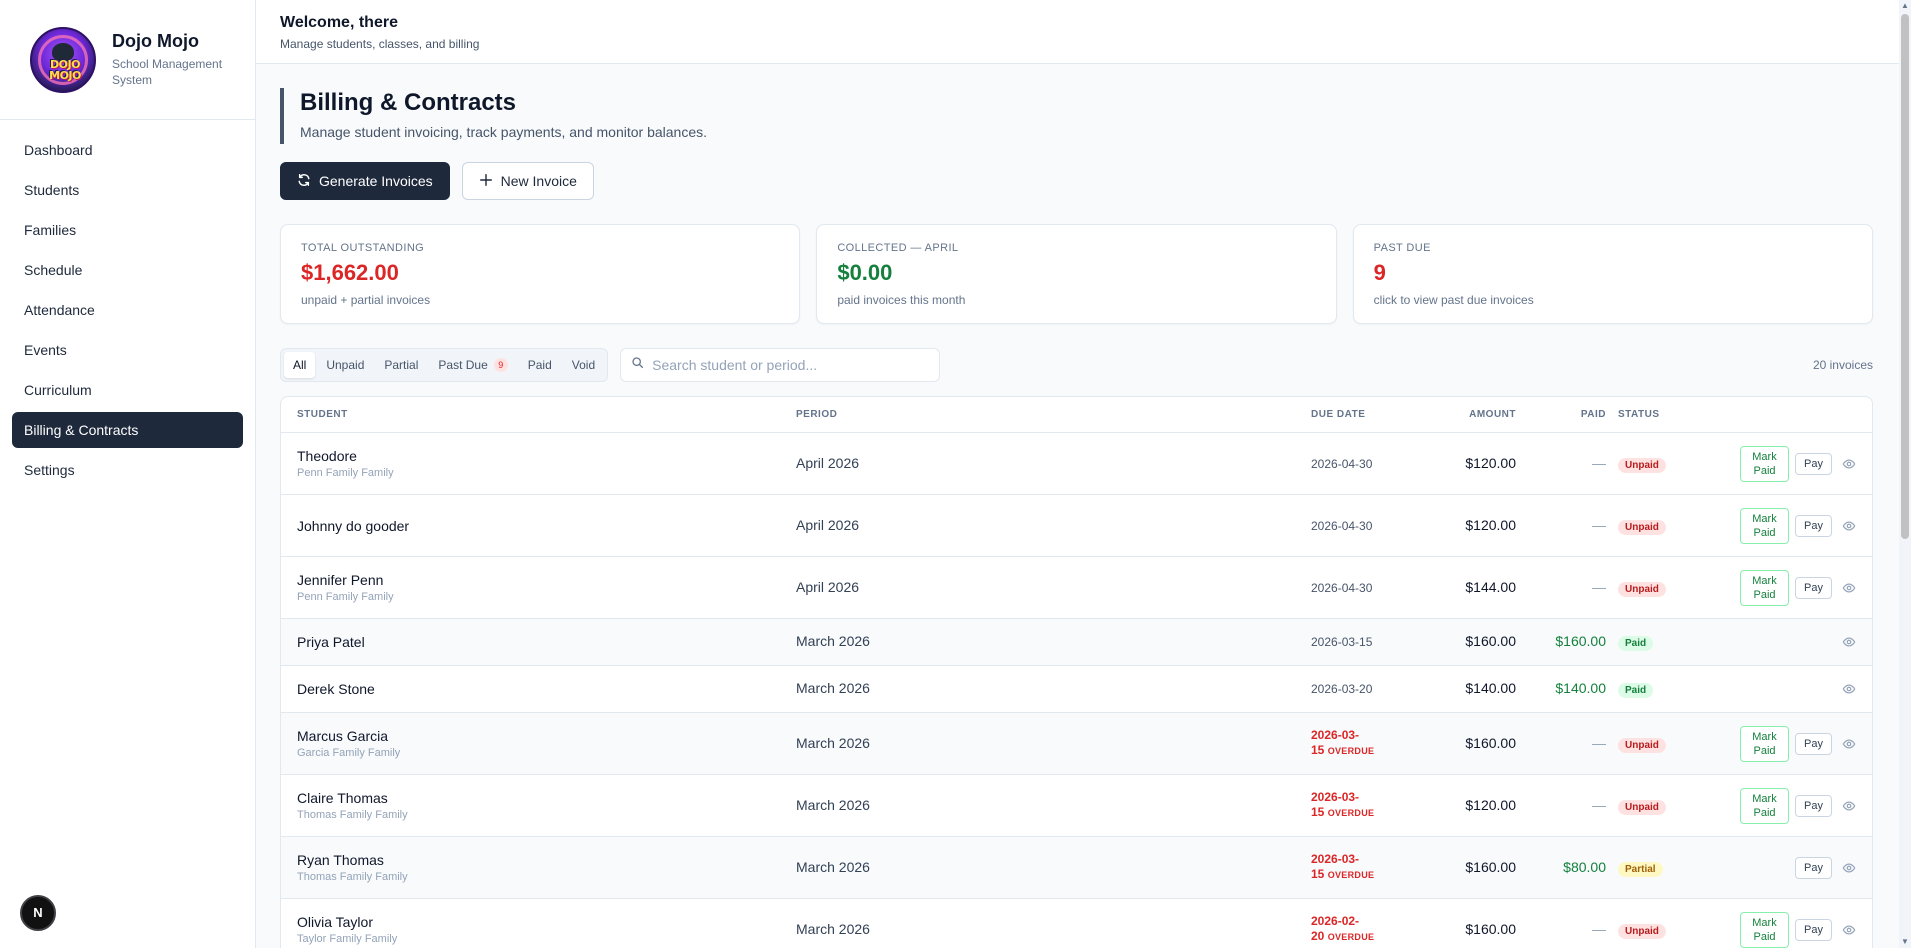 The height and width of the screenshot is (948, 1911). What do you see at coordinates (472, 365) in the screenshot?
I see `tab-past-due: Past Due 9` at bounding box center [472, 365].